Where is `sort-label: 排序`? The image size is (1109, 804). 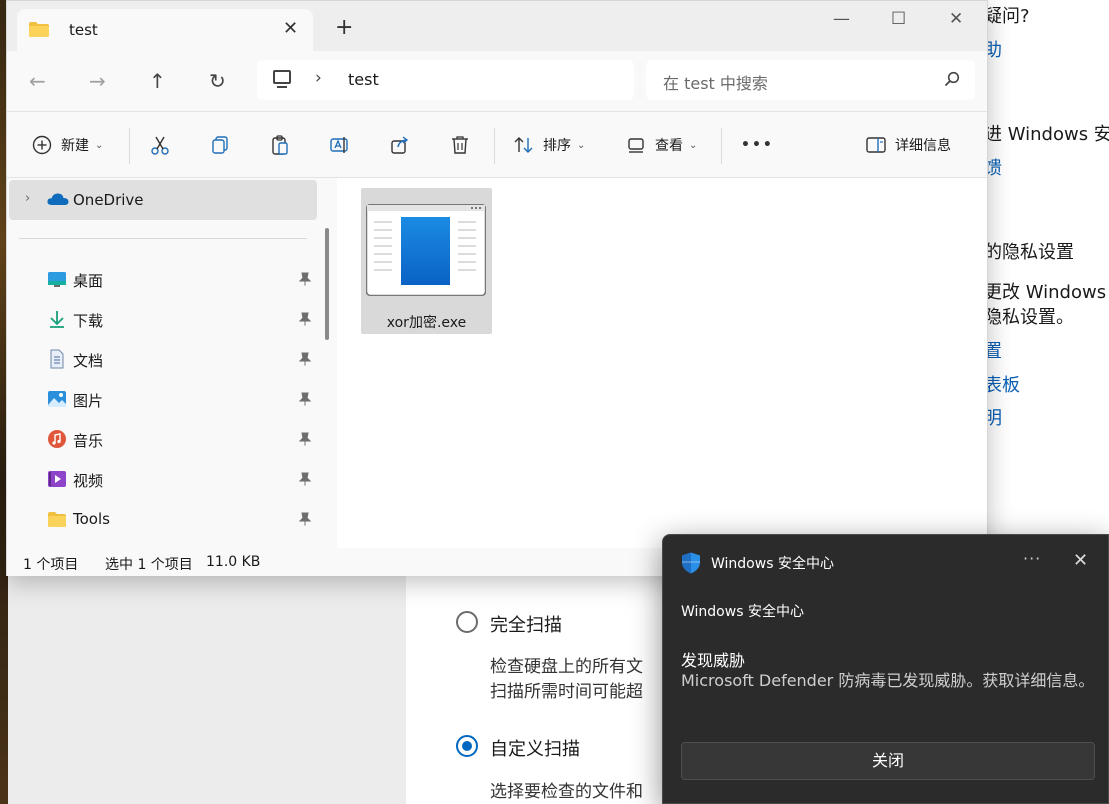 sort-label: 排序 is located at coordinates (557, 146).